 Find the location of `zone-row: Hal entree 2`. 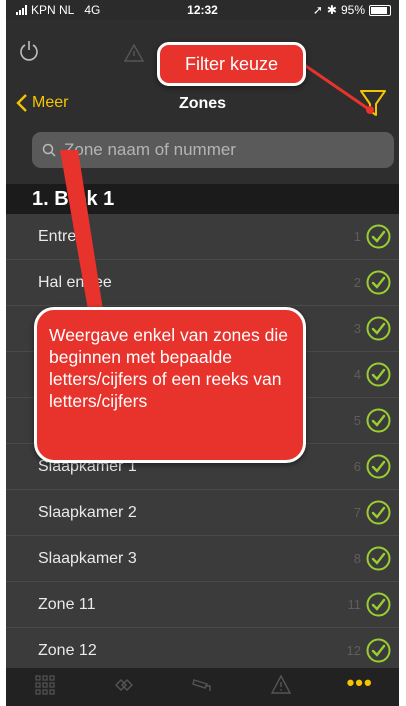

zone-row: Hal entree 2 is located at coordinates (202, 283).